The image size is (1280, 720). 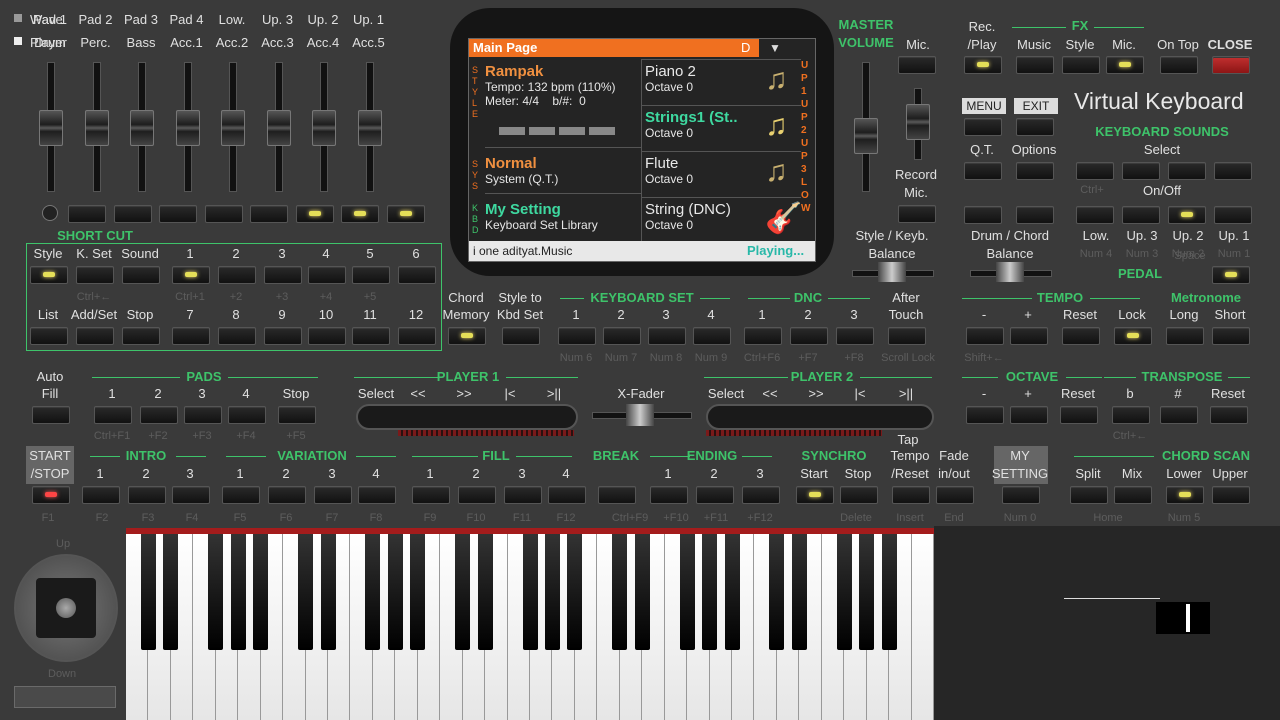 I want to click on transpose-button, so click(x=1131, y=415).